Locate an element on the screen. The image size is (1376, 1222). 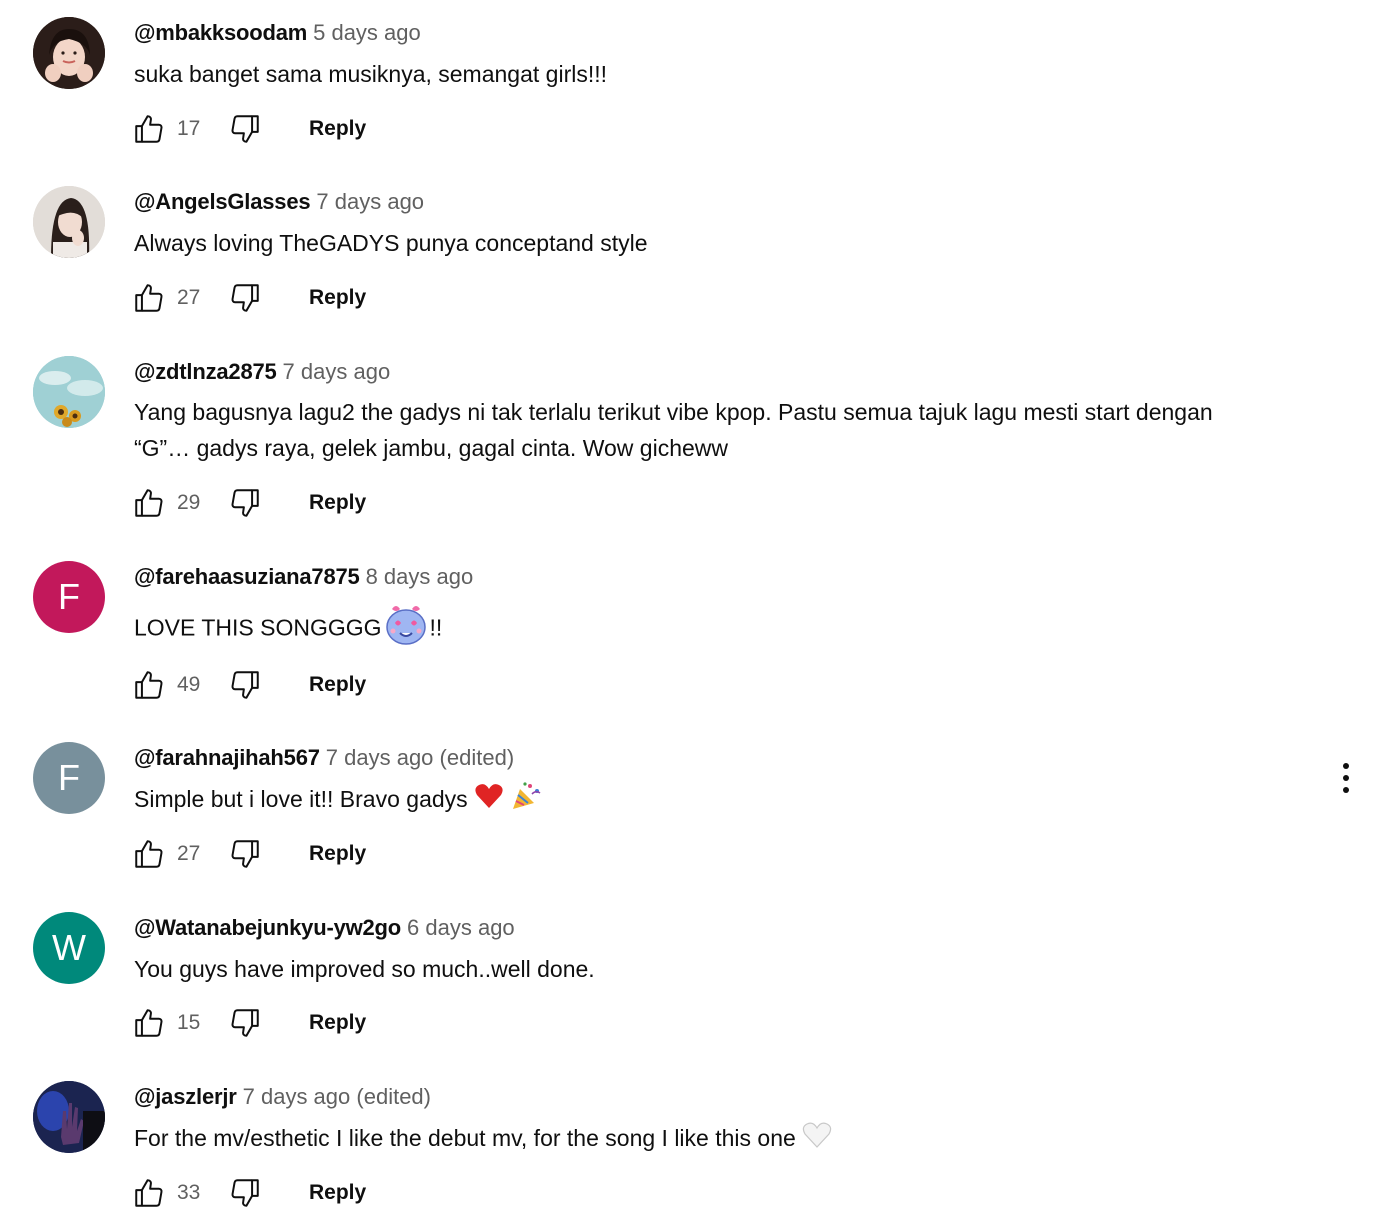
author-name: @farehaasuziana7875 is located at coordinates (247, 576).